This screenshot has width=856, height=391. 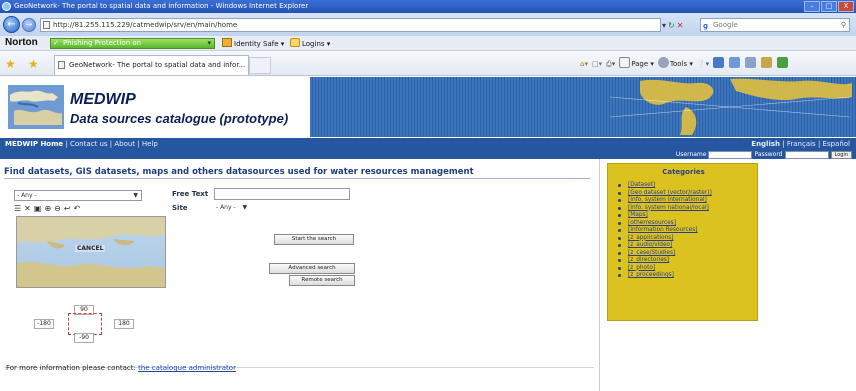 I want to click on nav-about-link: About, so click(x=124, y=144).